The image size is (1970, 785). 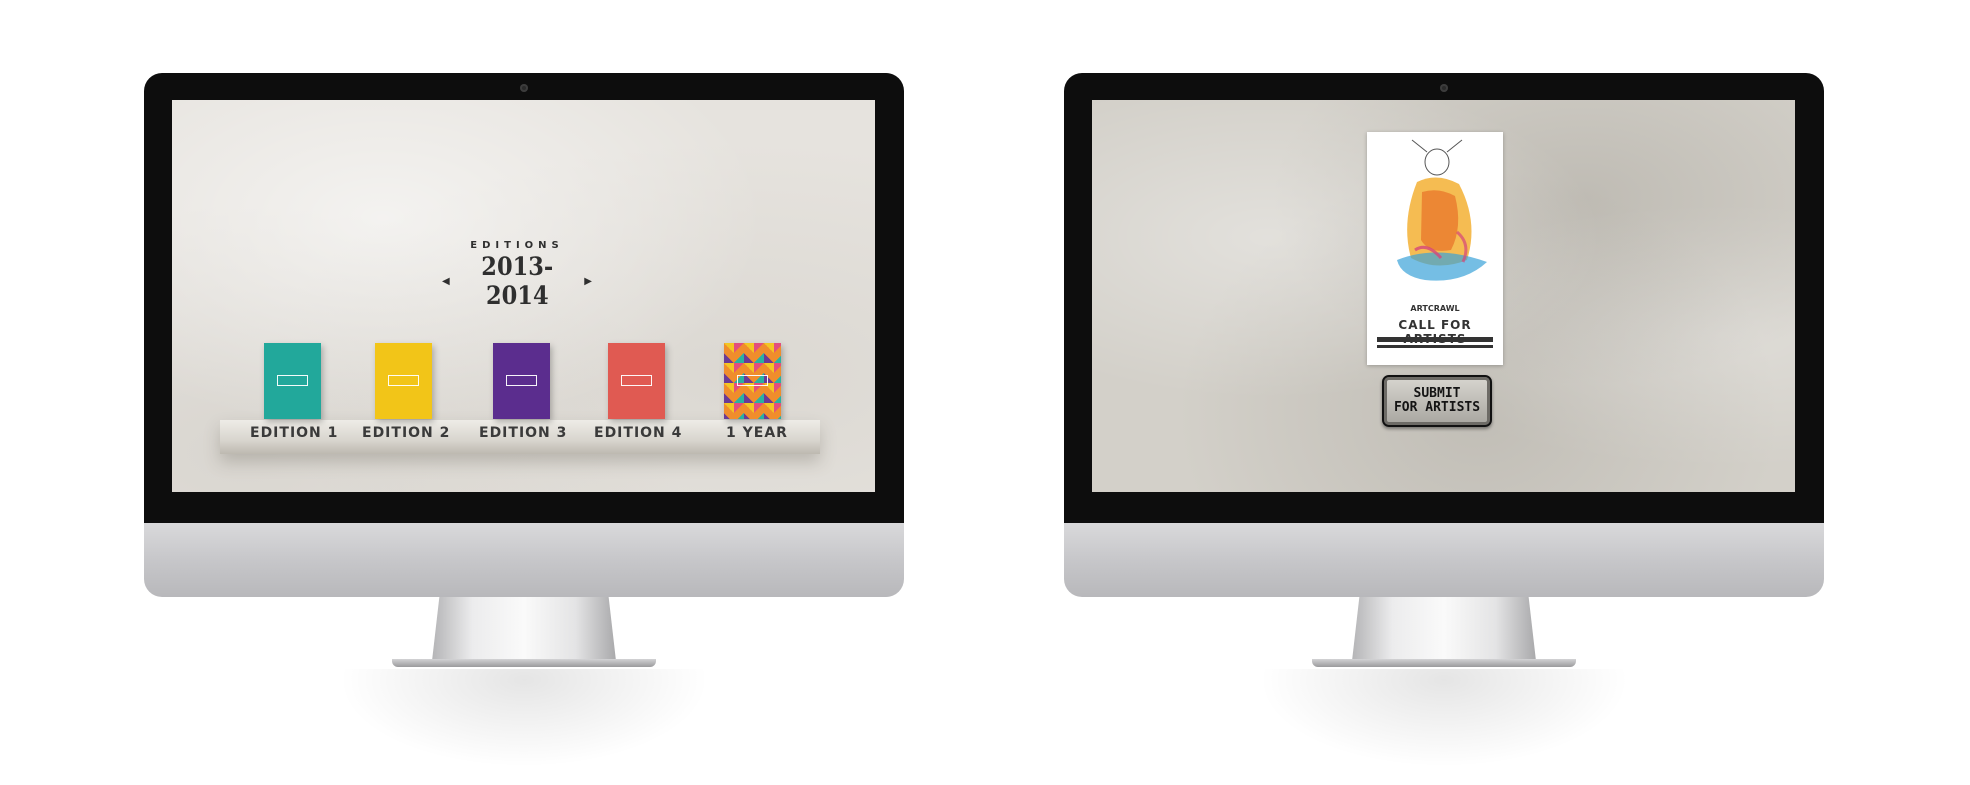 What do you see at coordinates (446, 281) in the screenshot?
I see `caret-left-icon: ◀` at bounding box center [446, 281].